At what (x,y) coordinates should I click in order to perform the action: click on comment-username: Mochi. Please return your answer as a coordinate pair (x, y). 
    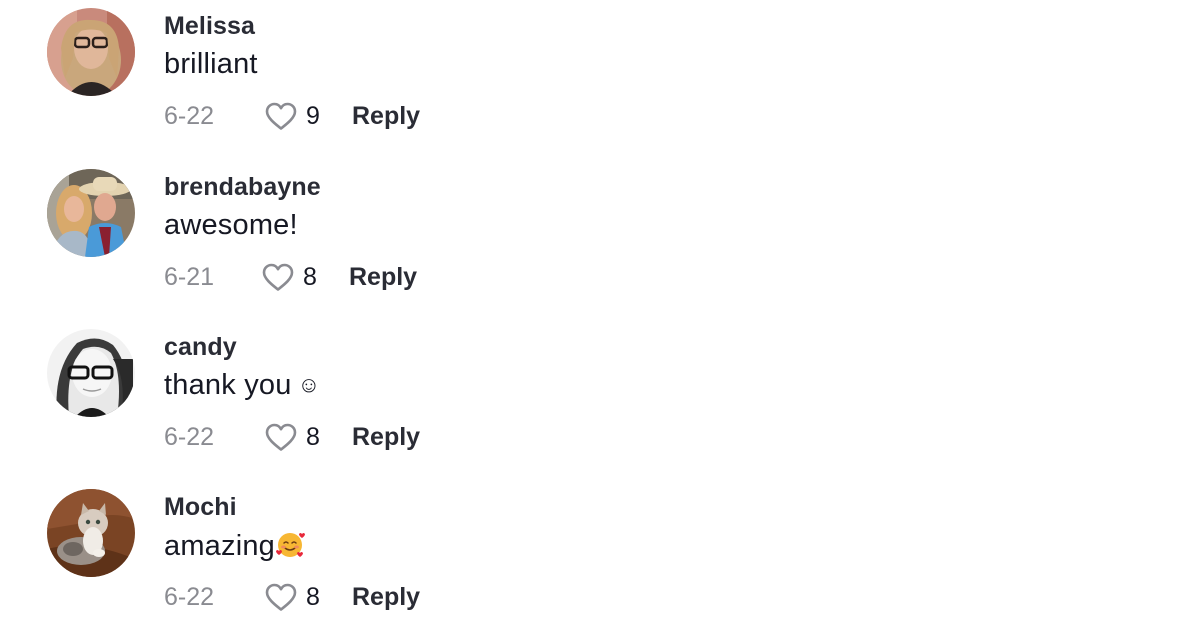
    Looking at the image, I should click on (200, 507).